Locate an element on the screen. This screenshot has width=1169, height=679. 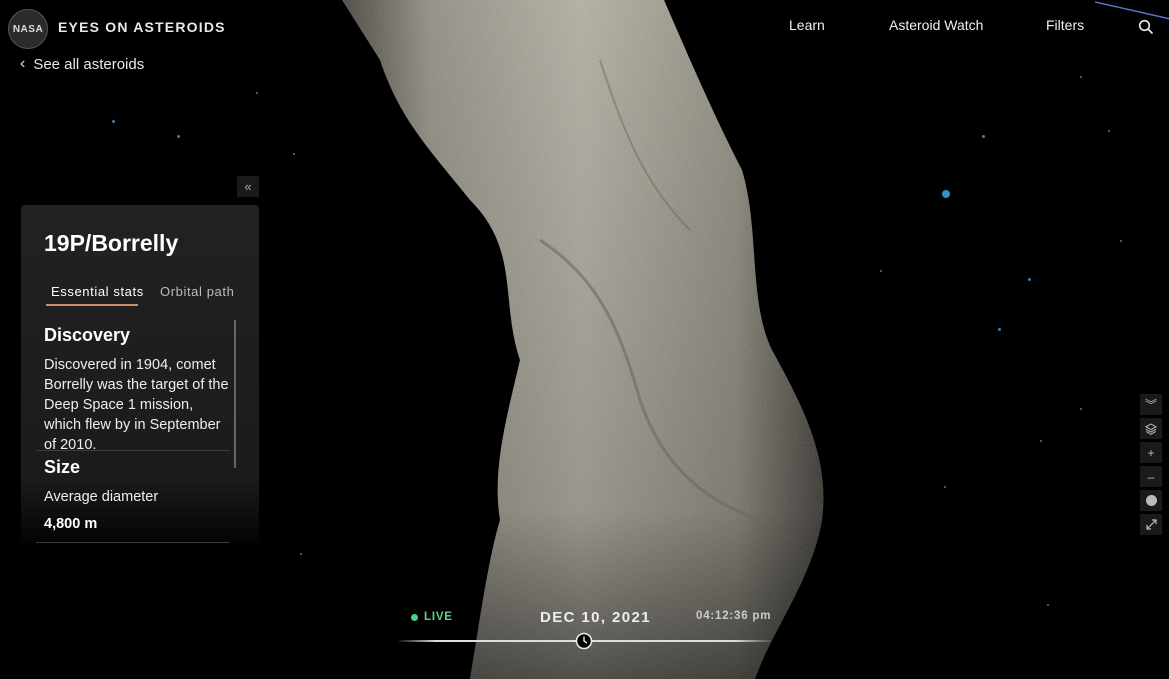
see-all-asteroids-link: ‹ See all asteroids is located at coordinates (82, 64).